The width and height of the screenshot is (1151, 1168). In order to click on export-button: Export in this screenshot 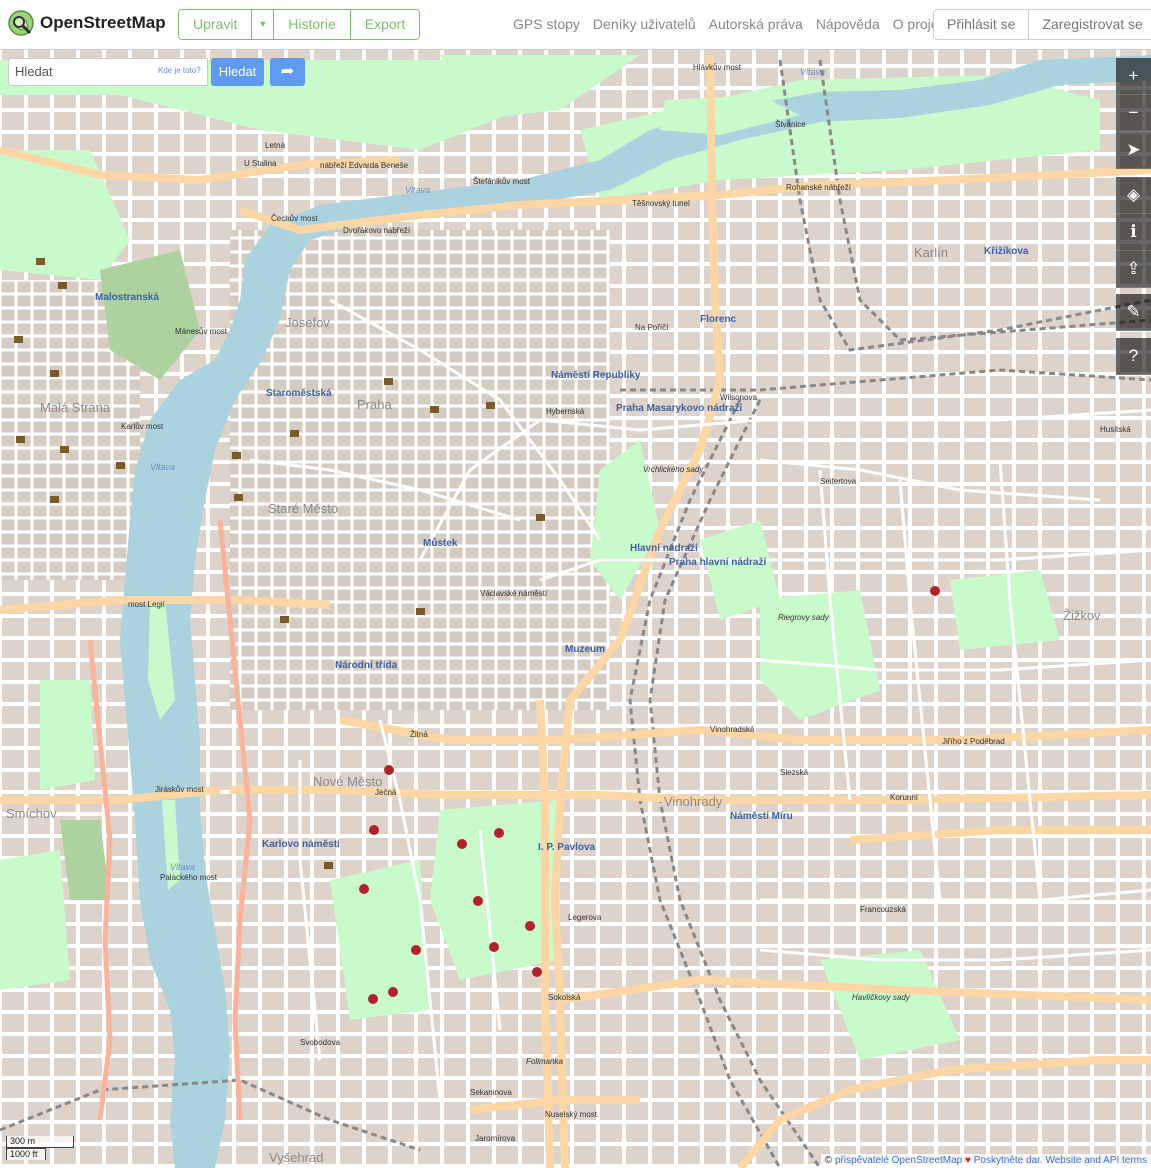, I will do `click(385, 24)`.